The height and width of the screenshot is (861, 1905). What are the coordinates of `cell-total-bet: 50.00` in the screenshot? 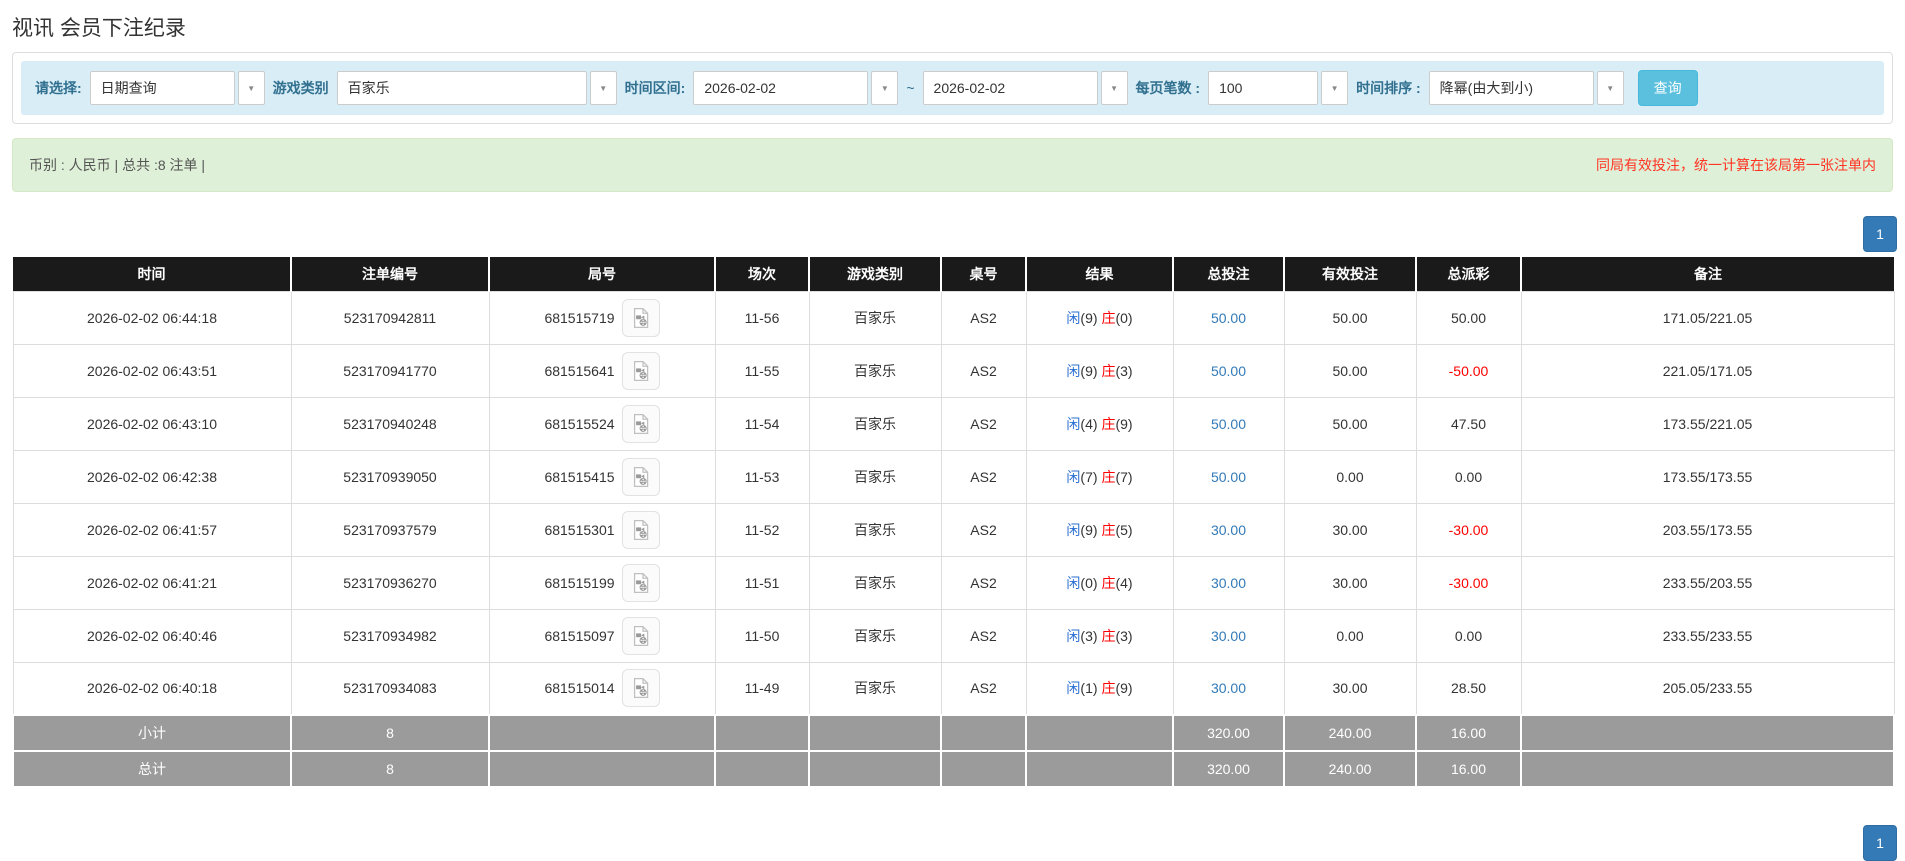 It's located at (1228, 423).